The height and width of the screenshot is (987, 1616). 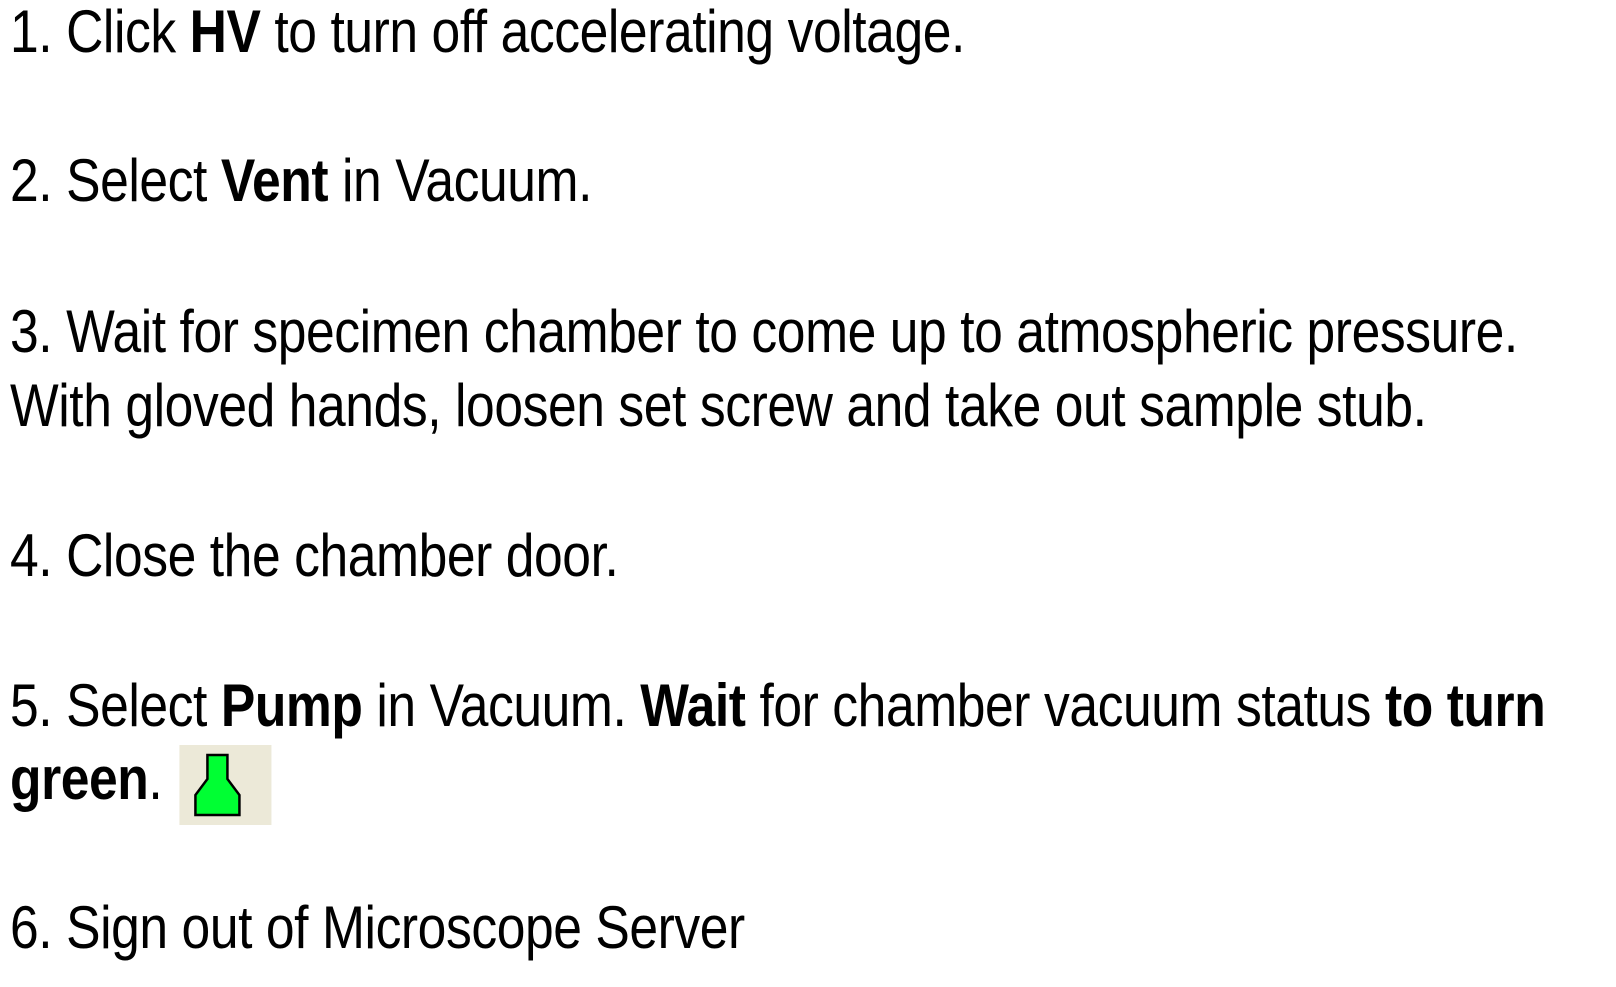 What do you see at coordinates (31, 331) in the screenshot?
I see `step-number: 3.` at bounding box center [31, 331].